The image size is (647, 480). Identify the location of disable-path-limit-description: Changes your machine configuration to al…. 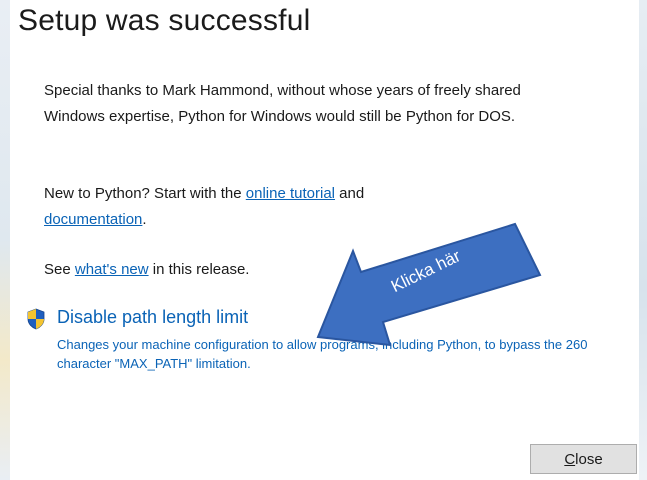
(337, 354).